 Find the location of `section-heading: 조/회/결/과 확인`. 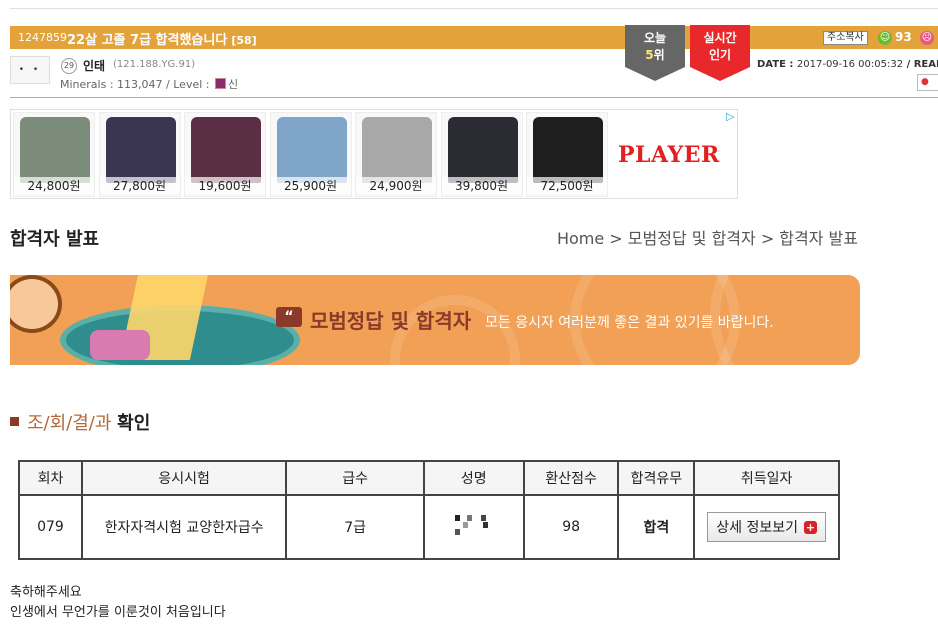

section-heading: 조/회/결/과 확인 is located at coordinates (80, 422).